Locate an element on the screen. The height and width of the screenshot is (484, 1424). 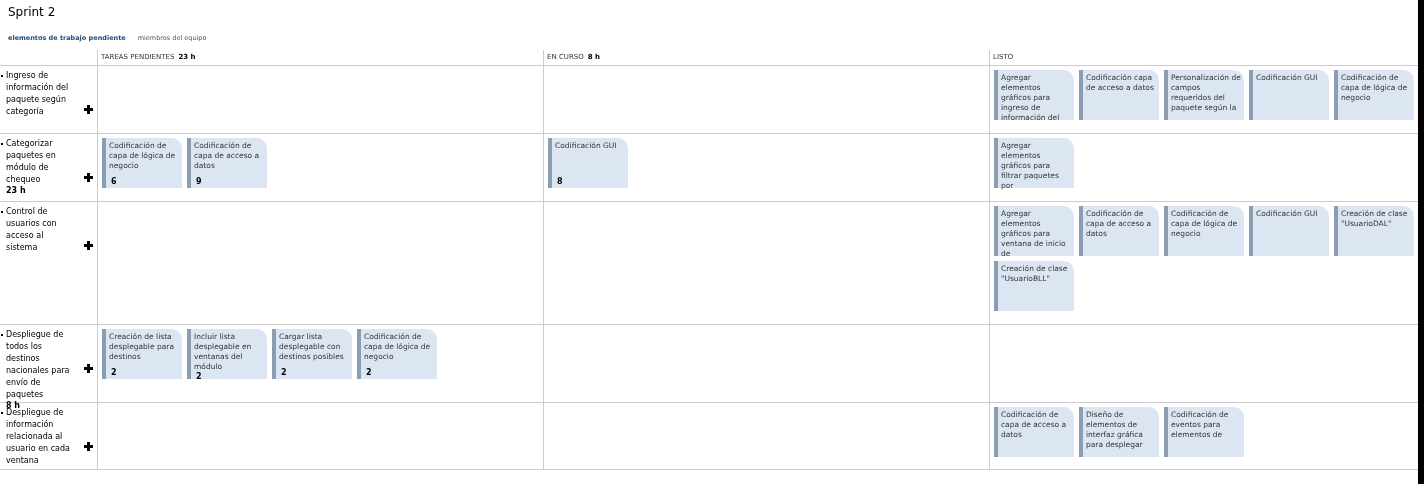
story-title: Categorizar paquetes en módulo de chequeo is located at coordinates (31, 162).